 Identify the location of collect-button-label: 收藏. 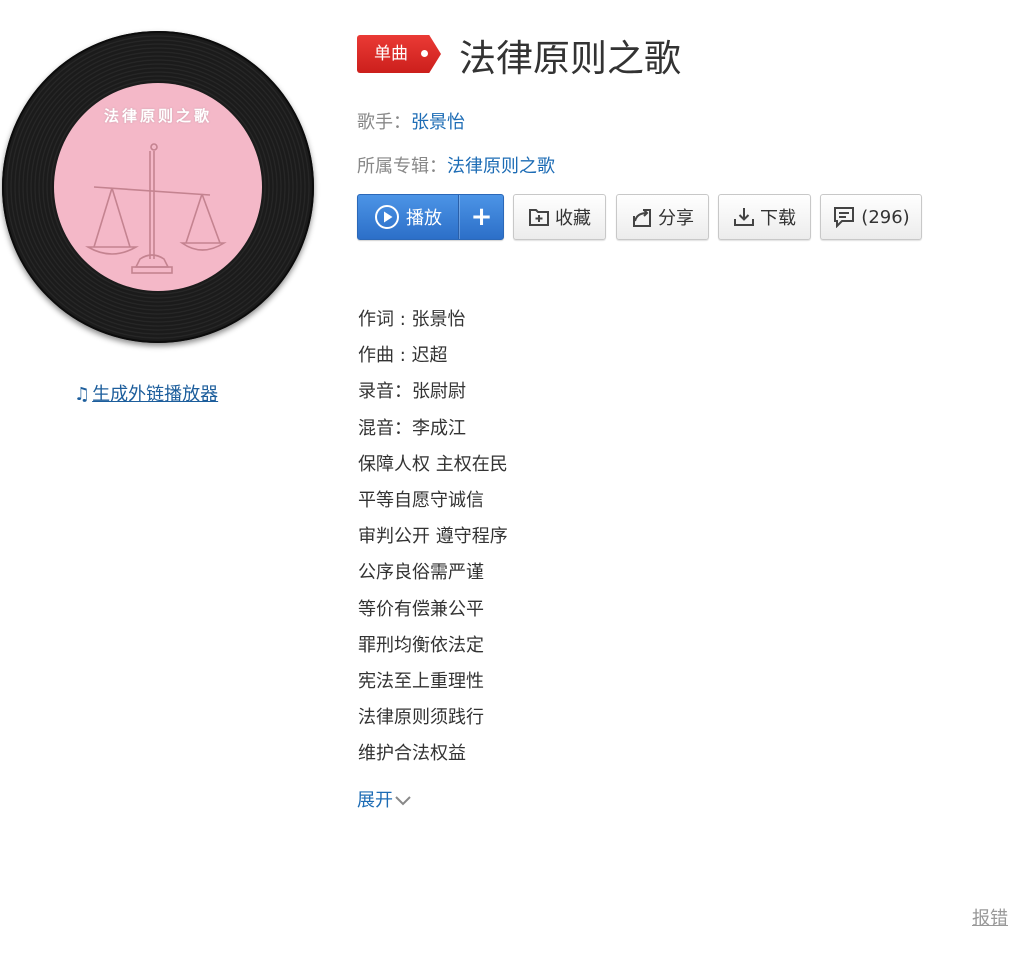
(573, 218).